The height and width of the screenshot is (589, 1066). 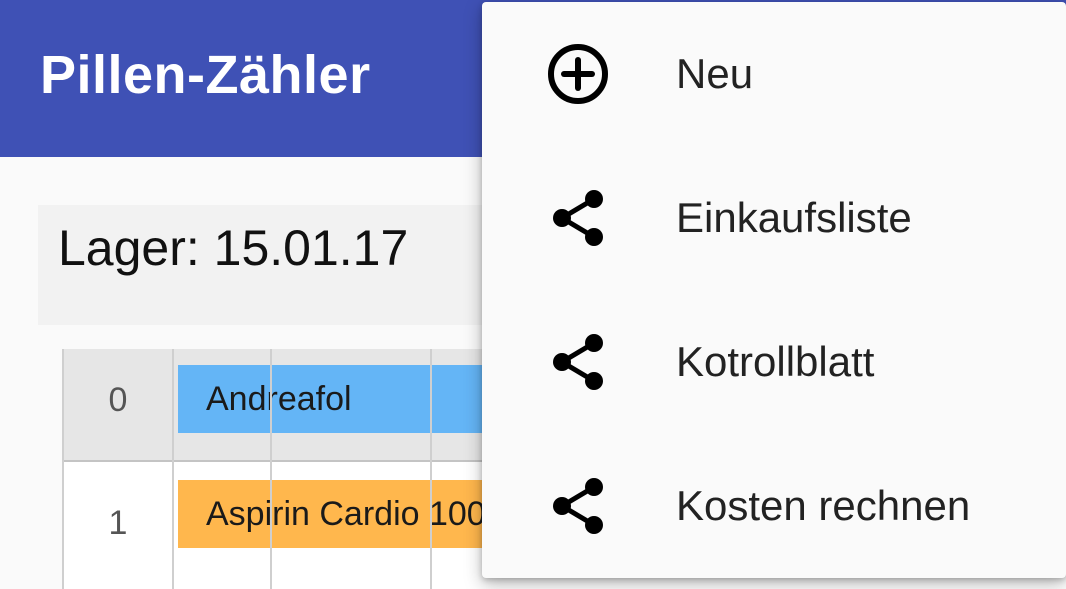 What do you see at coordinates (118, 523) in the screenshot?
I see `row-index: 1` at bounding box center [118, 523].